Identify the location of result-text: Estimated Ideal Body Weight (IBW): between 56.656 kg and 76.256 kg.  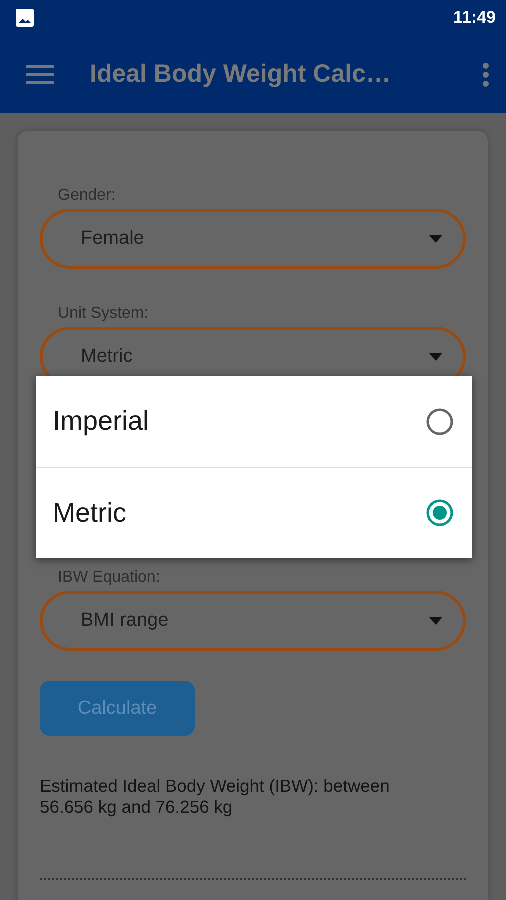
(215, 797).